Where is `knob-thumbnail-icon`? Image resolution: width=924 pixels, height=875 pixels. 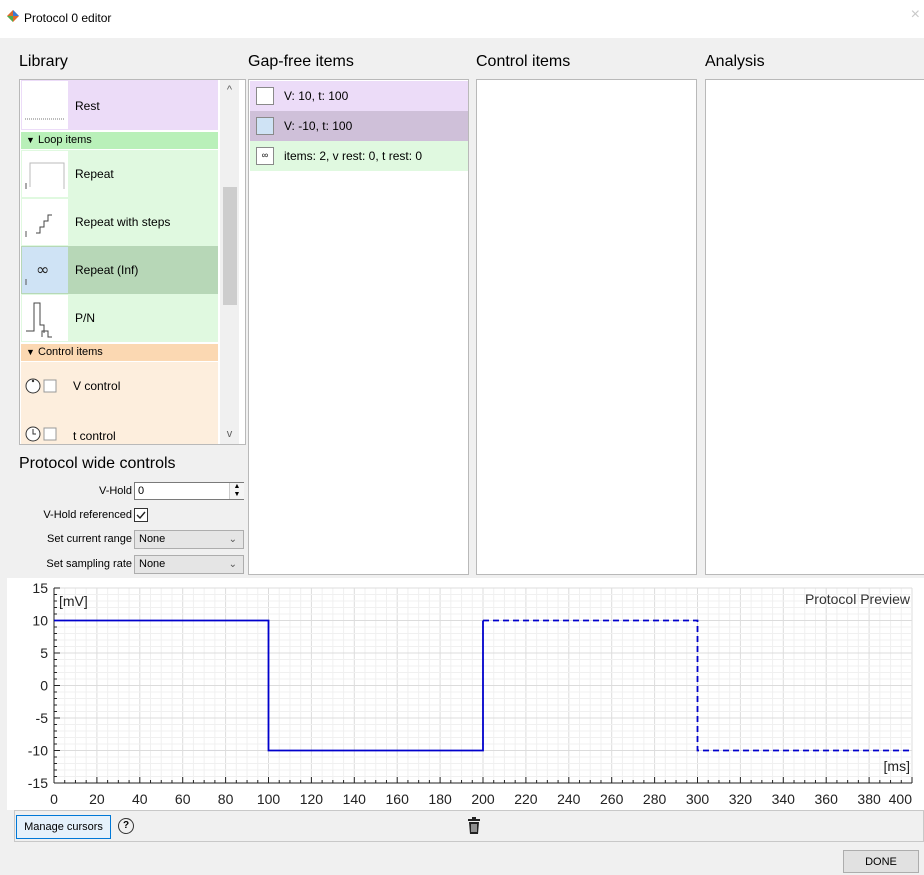 knob-thumbnail-icon is located at coordinates (45, 386).